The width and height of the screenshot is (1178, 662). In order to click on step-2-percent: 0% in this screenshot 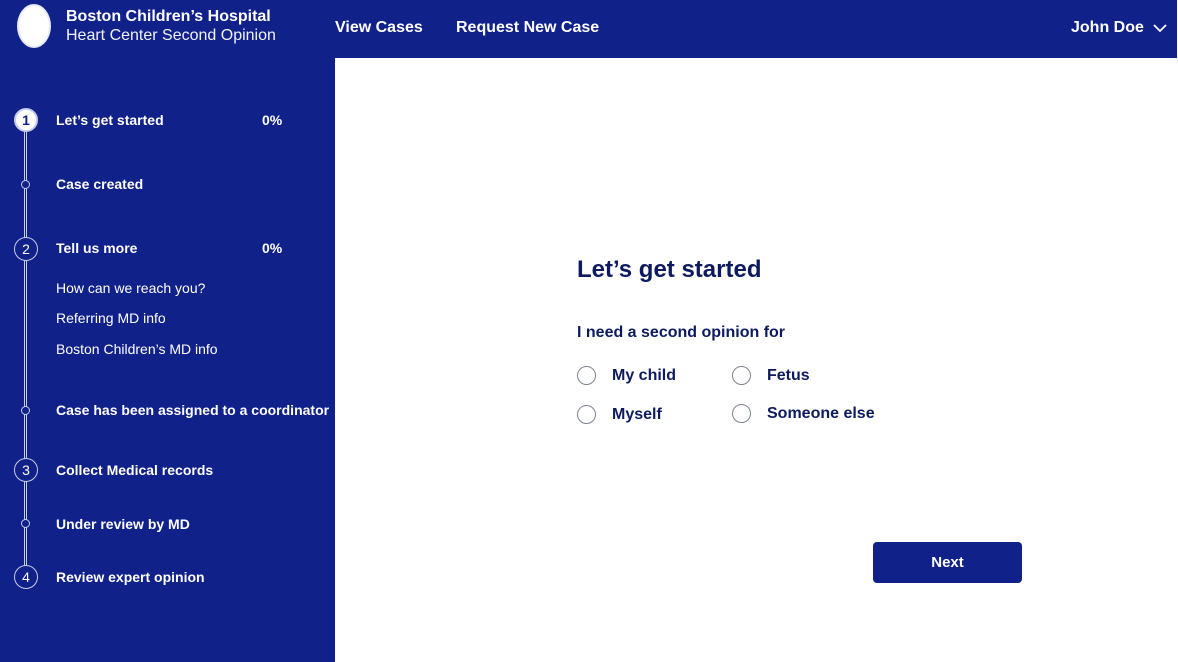, I will do `click(272, 248)`.